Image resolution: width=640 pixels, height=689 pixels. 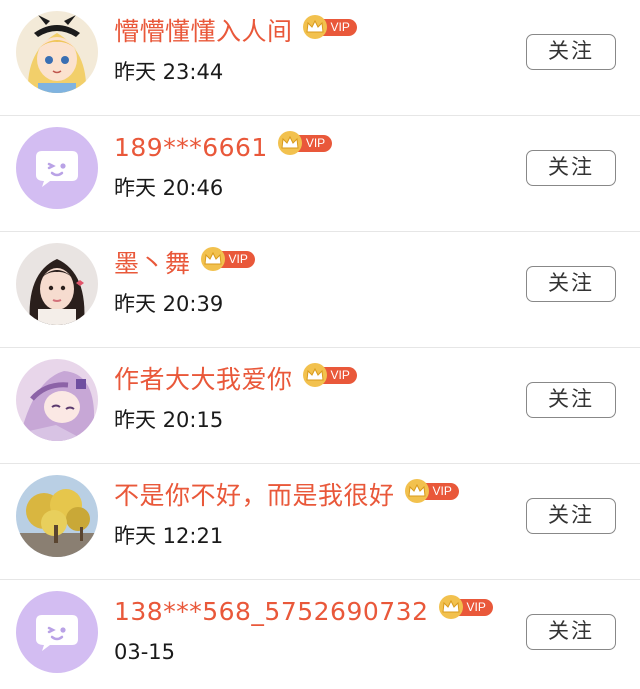 I want to click on username: 作者大大我爱你, so click(x=203, y=380).